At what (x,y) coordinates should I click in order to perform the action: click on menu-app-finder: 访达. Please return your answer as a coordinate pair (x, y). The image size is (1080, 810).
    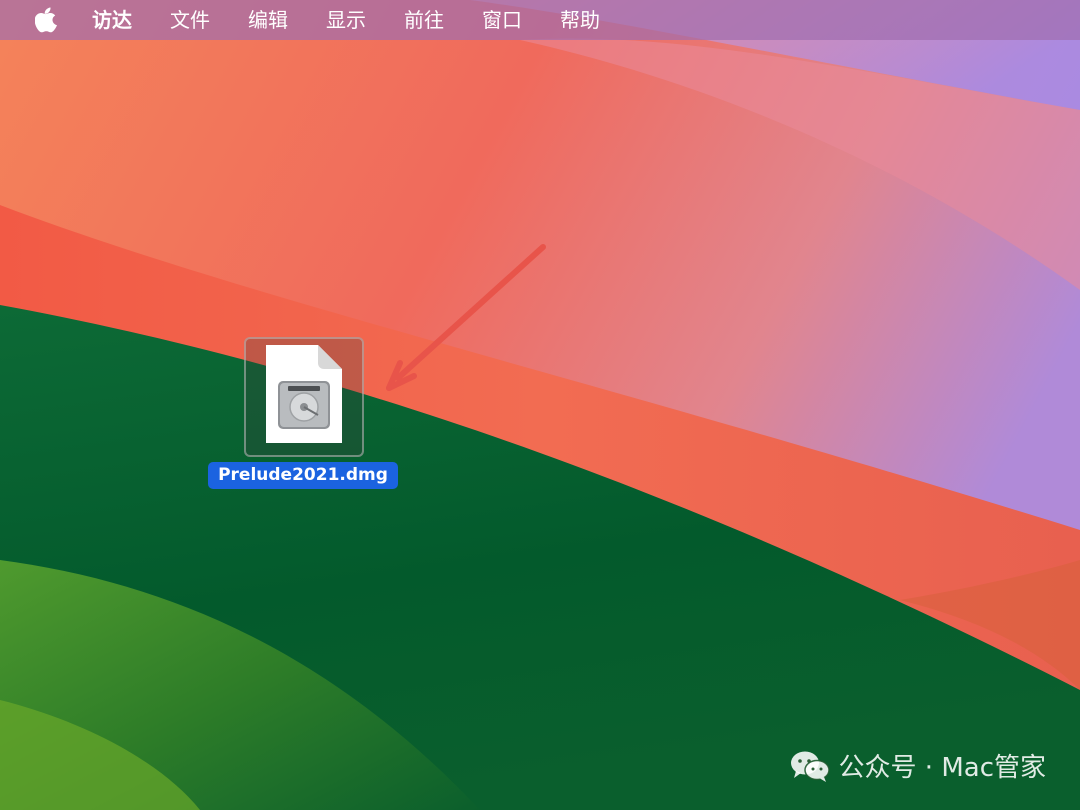
    Looking at the image, I should click on (112, 20).